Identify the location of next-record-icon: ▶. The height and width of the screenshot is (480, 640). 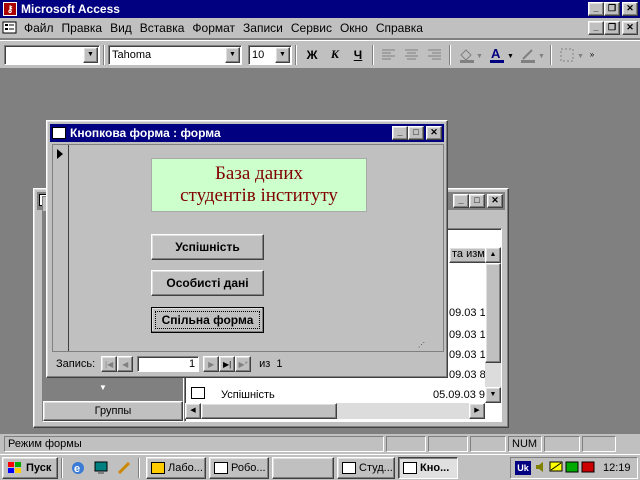
(211, 364).